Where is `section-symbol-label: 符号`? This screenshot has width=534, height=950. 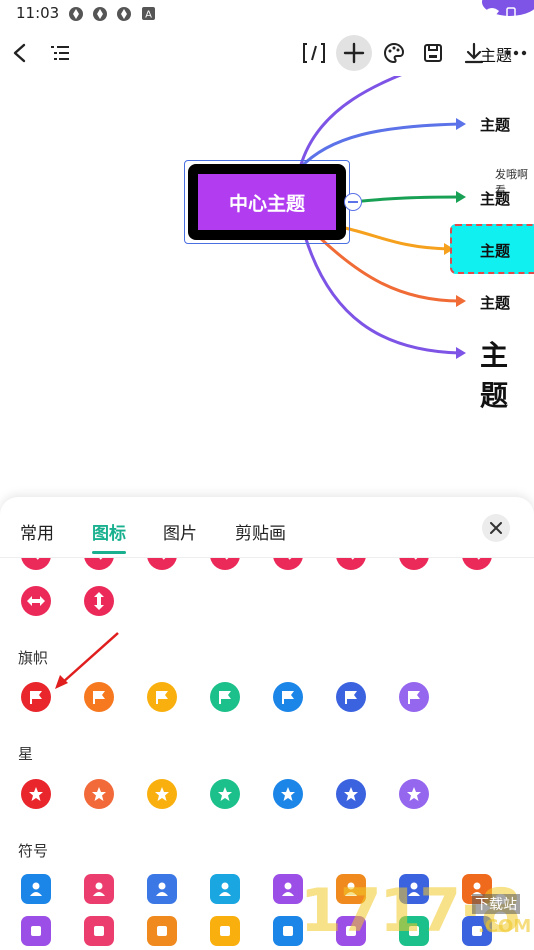 section-symbol-label: 符号 is located at coordinates (33, 851).